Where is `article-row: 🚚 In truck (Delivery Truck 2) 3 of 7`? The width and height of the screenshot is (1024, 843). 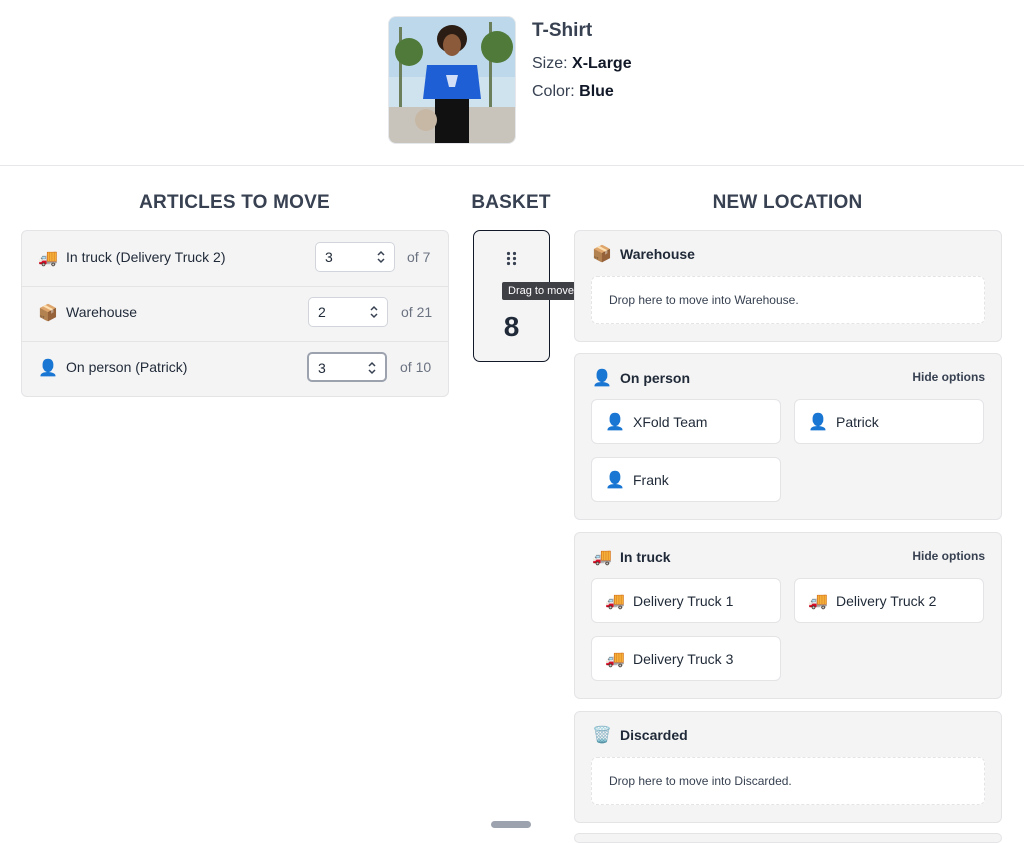
article-row: 🚚 In truck (Delivery Truck 2) 3 of 7 is located at coordinates (235, 259).